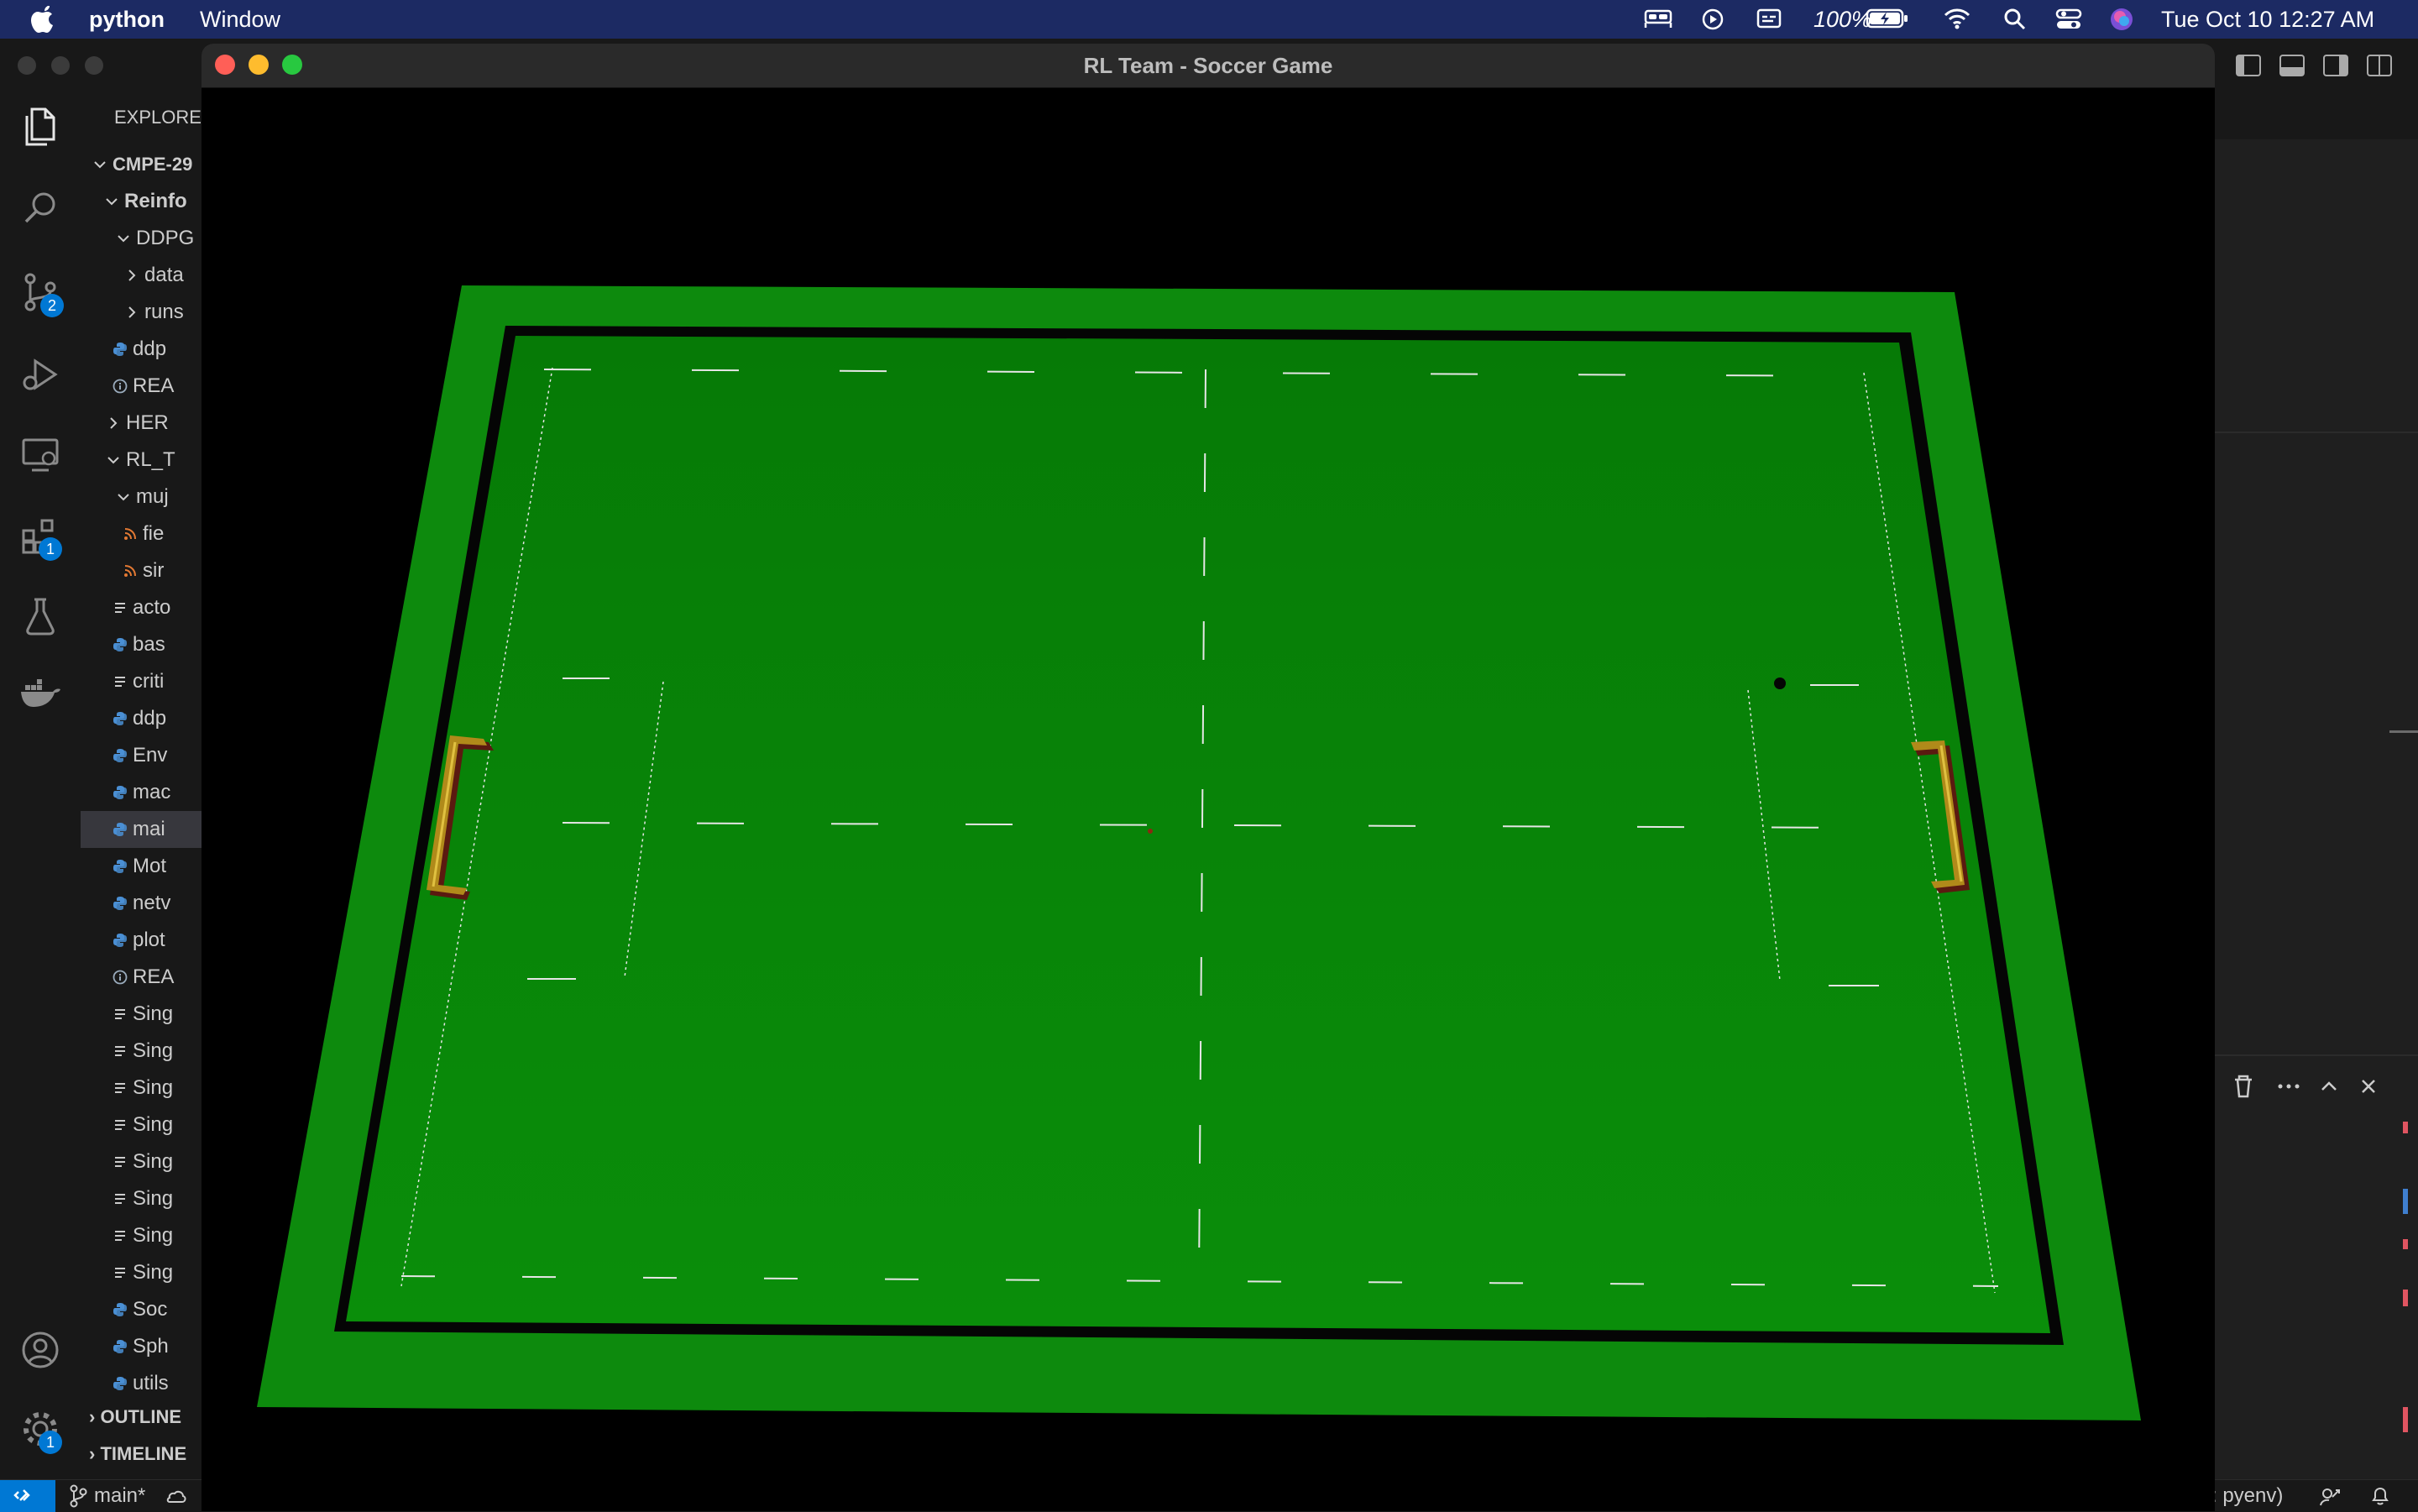 The height and width of the screenshot is (1512, 2418). What do you see at coordinates (40, 693) in the screenshot?
I see `docker-icon` at bounding box center [40, 693].